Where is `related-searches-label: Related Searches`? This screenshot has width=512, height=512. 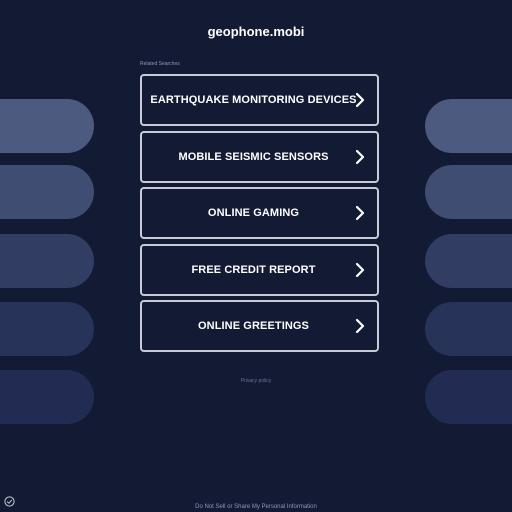
related-searches-label: Related Searches is located at coordinates (160, 64).